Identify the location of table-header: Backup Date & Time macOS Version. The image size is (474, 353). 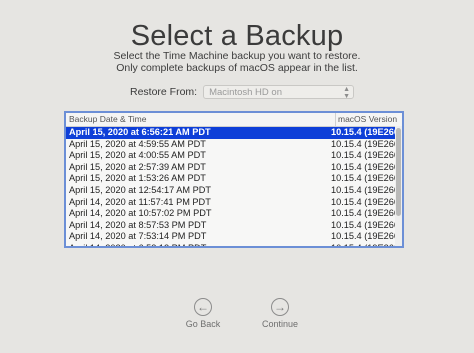
(234, 120).